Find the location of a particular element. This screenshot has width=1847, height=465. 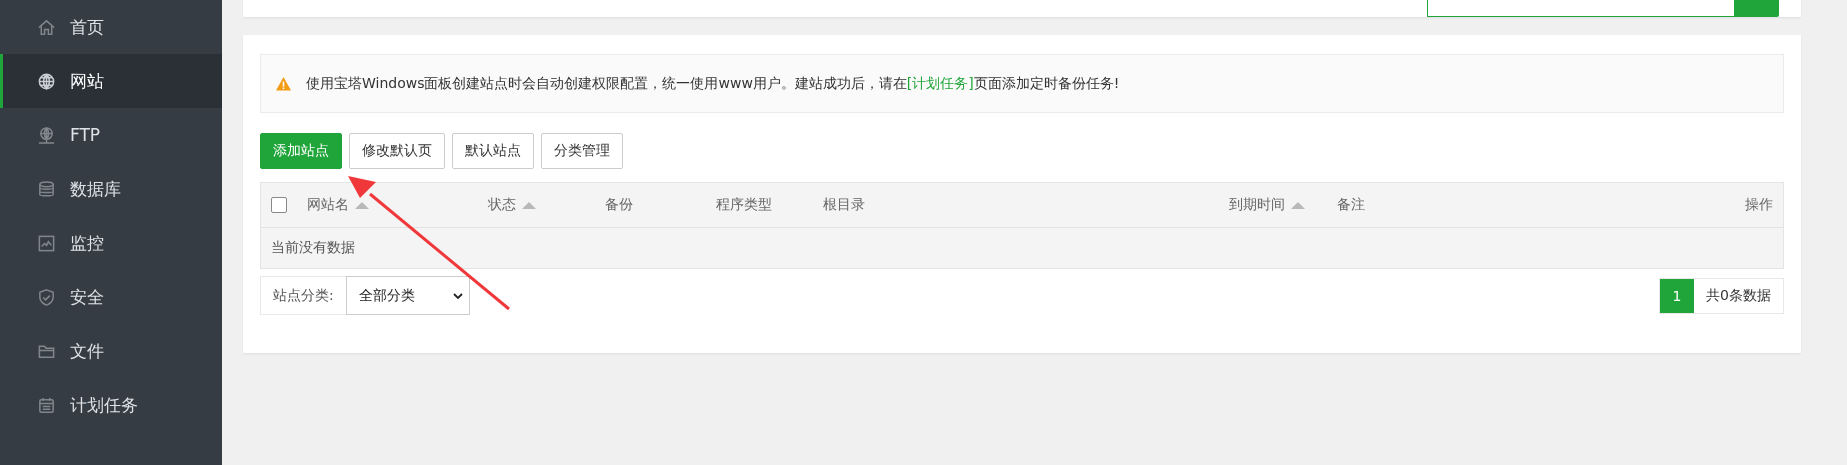

record-count: 共0条数据 is located at coordinates (1738, 295).